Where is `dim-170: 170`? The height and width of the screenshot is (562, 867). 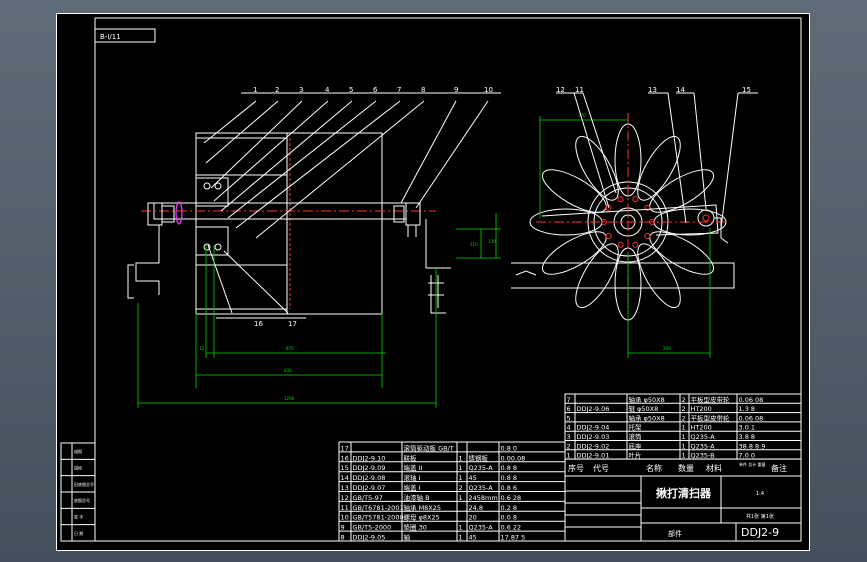
dim-170: 170 is located at coordinates (582, 115).